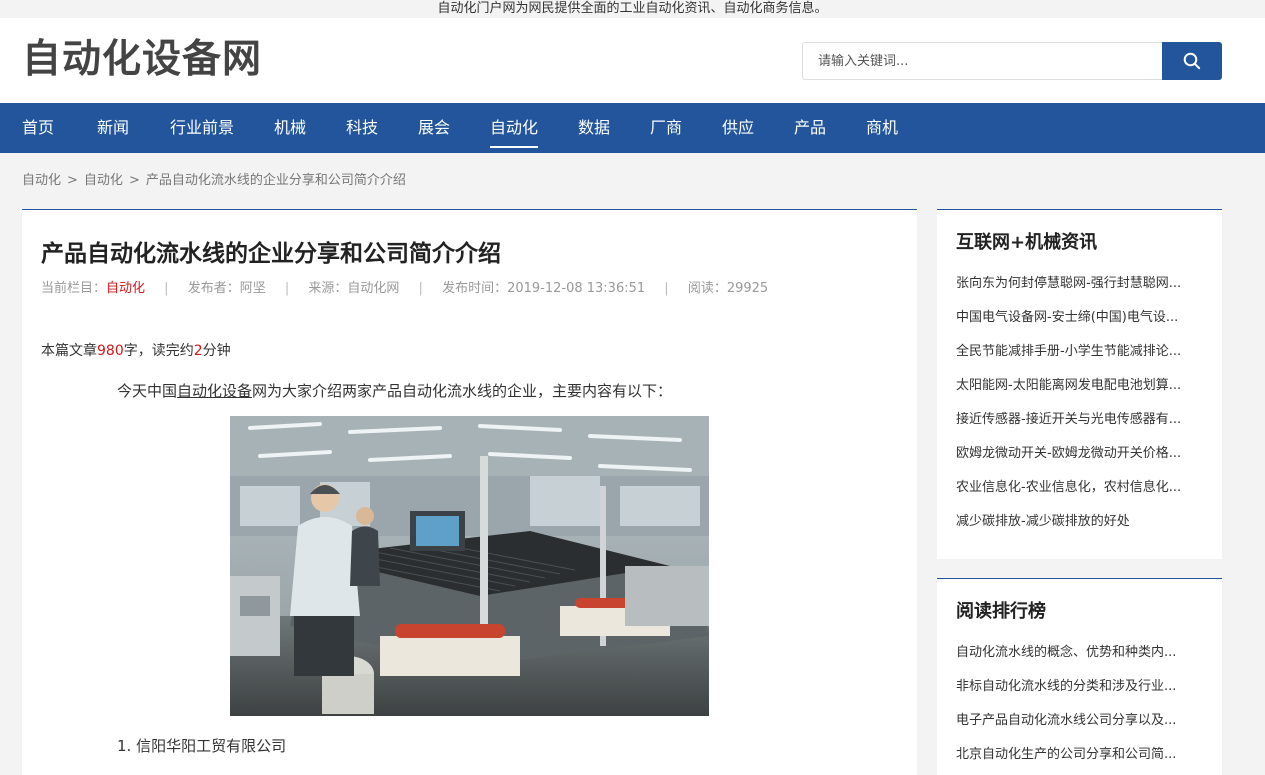 This screenshot has width=1265, height=775. I want to click on word-count-prefix: 本篇文章, so click(69, 351).